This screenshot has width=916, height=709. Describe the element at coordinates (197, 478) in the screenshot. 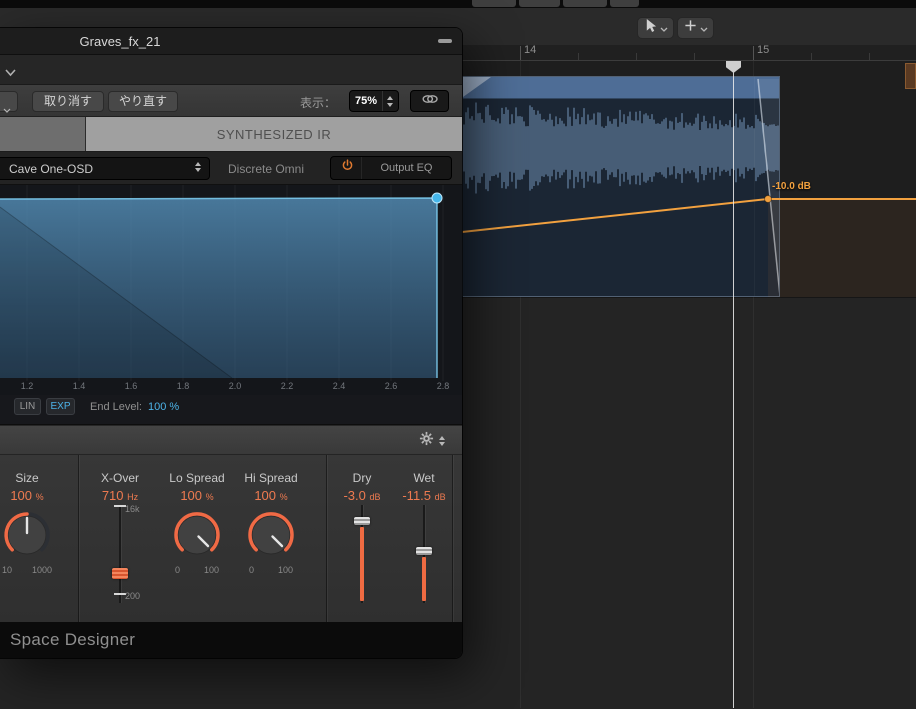

I see `param-label: Lo Spread` at that location.